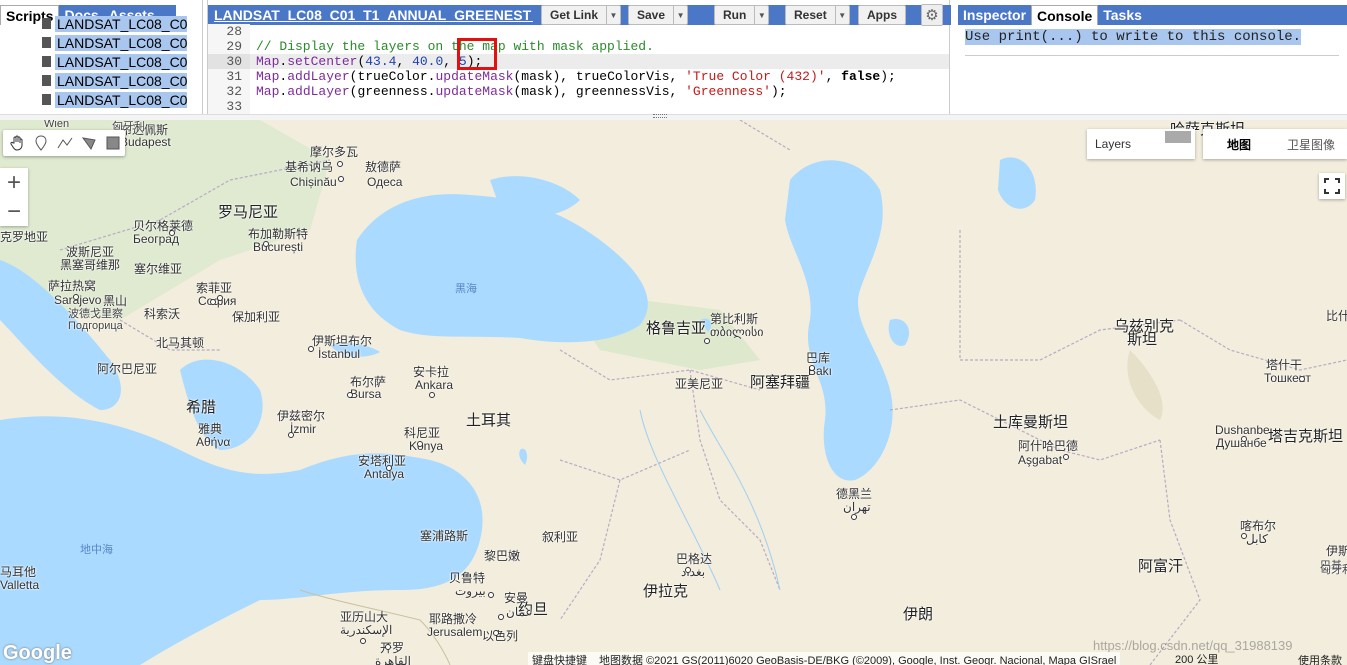  Describe the element at coordinates (1133, 37) in the screenshot. I see `console-output: Use print(...) to write to this console.` at that location.